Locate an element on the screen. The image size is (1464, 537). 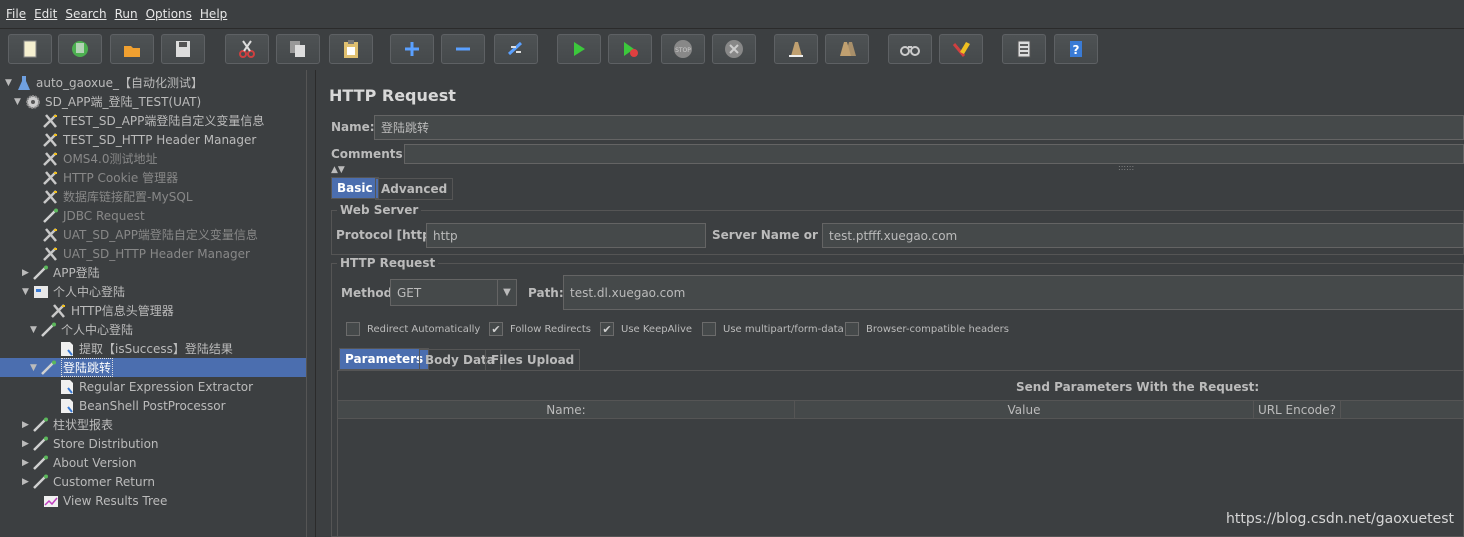
comments-field is located at coordinates (934, 154).